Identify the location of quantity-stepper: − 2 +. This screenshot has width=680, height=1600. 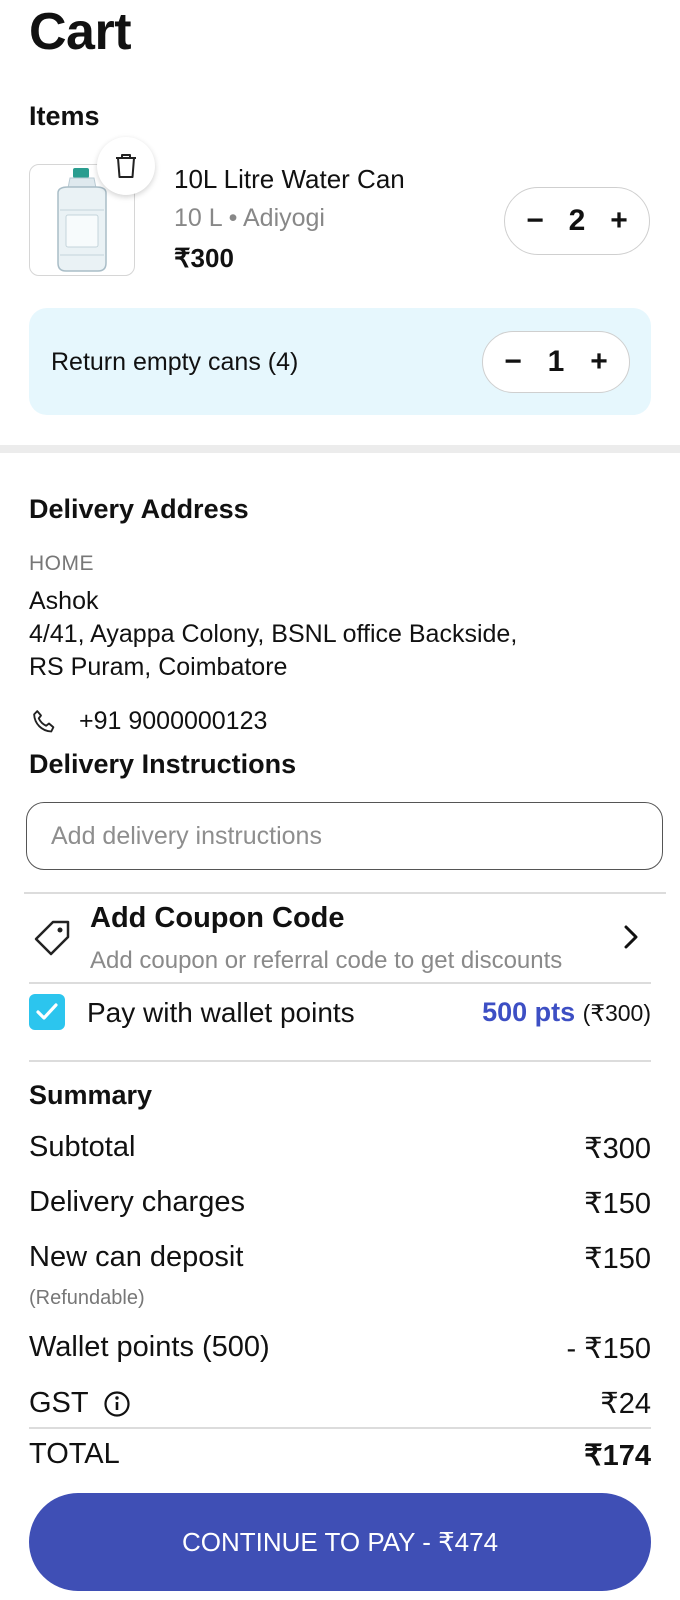
(577, 221).